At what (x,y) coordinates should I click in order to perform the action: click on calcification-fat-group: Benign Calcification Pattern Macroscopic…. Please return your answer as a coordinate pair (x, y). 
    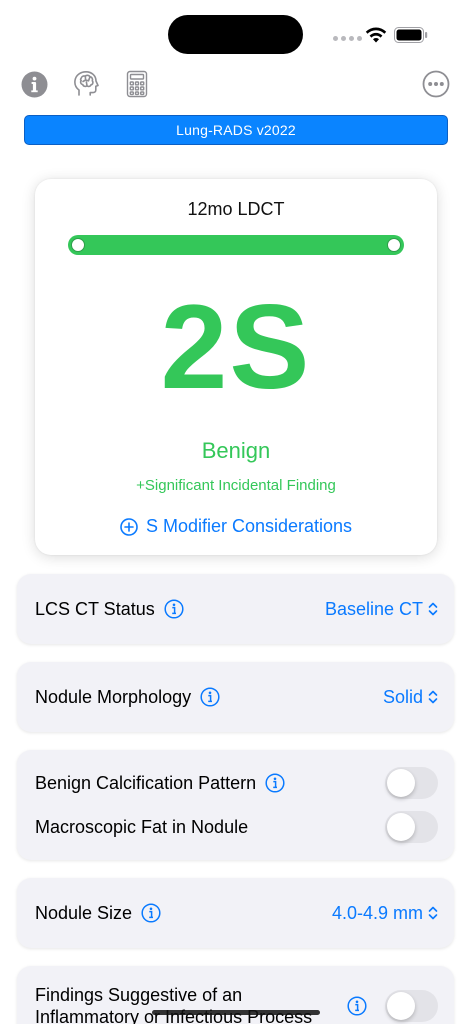
    Looking at the image, I should click on (235, 805).